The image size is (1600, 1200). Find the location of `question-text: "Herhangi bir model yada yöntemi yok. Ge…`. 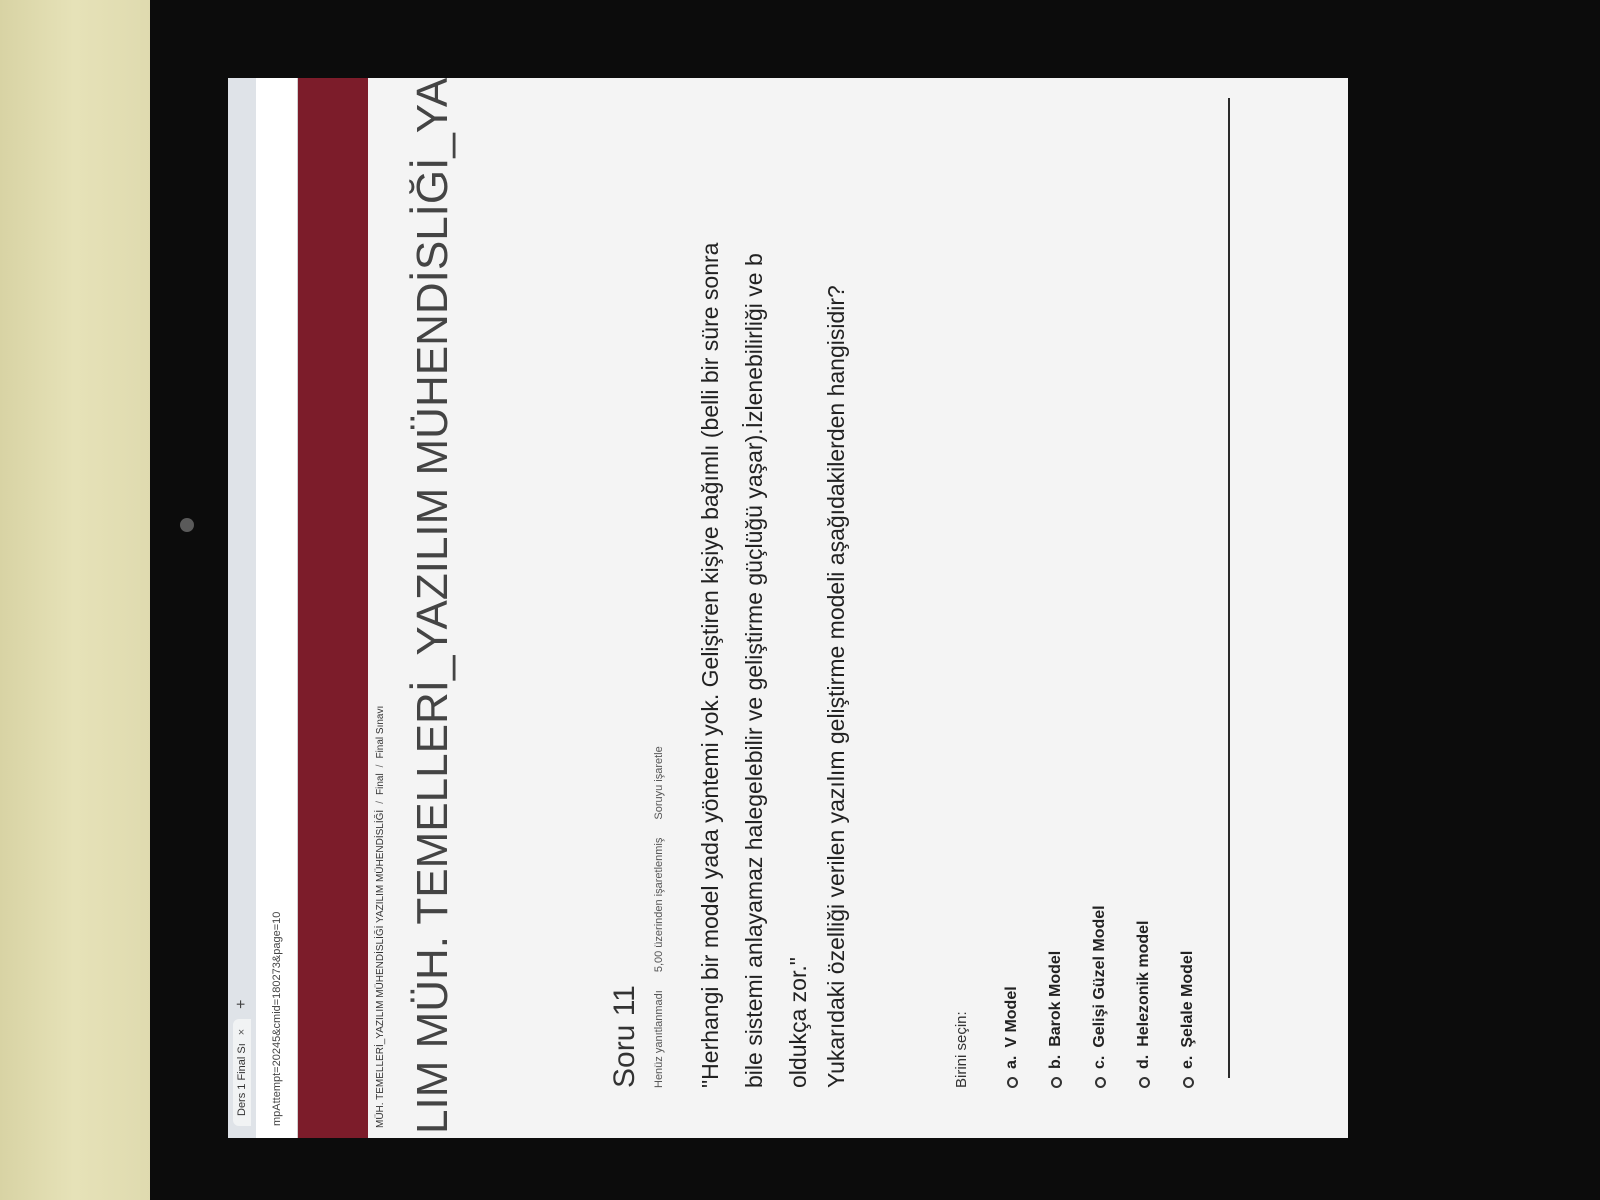

question-text: "Herhangi bir model yada yöntemi yok. Ge… is located at coordinates (754, 588).